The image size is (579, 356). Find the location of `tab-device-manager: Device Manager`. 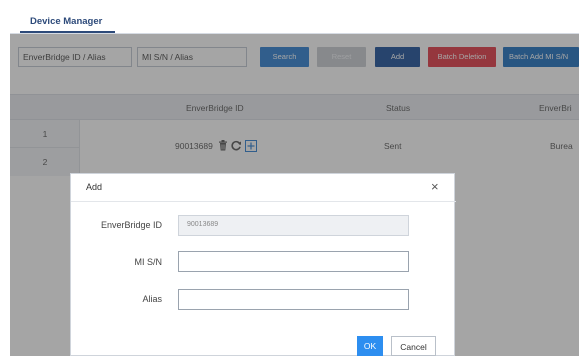

tab-device-manager: Device Manager is located at coordinates (66, 21).